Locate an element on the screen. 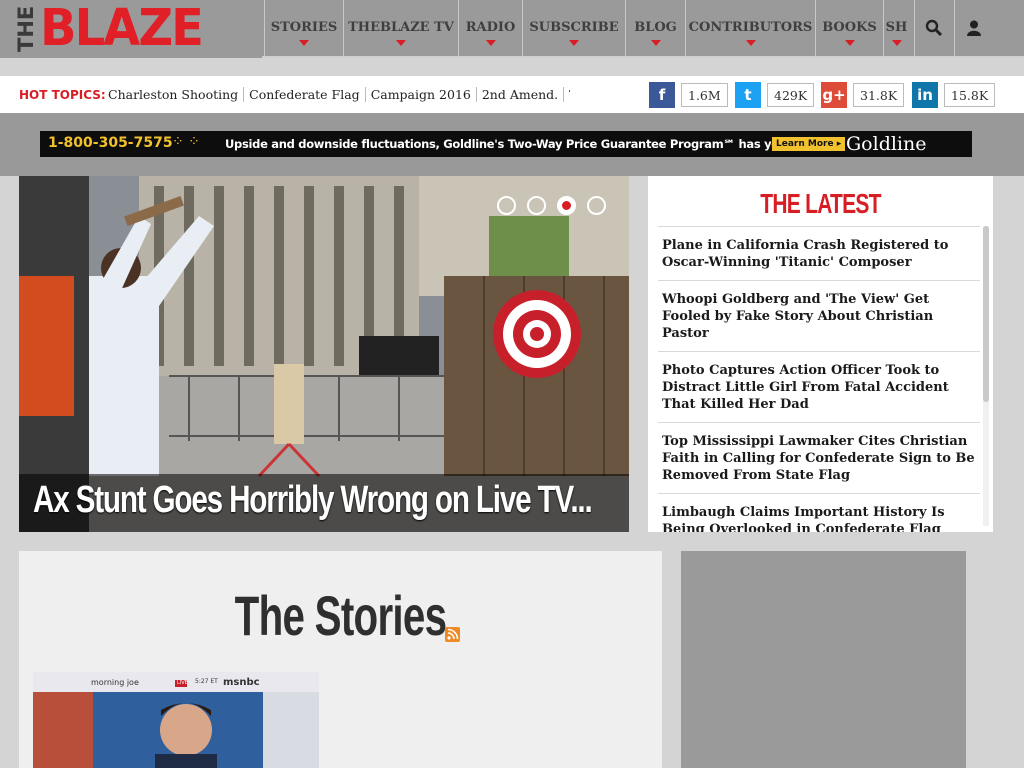 The width and height of the screenshot is (1024, 768). search-button is located at coordinates (933, 28).